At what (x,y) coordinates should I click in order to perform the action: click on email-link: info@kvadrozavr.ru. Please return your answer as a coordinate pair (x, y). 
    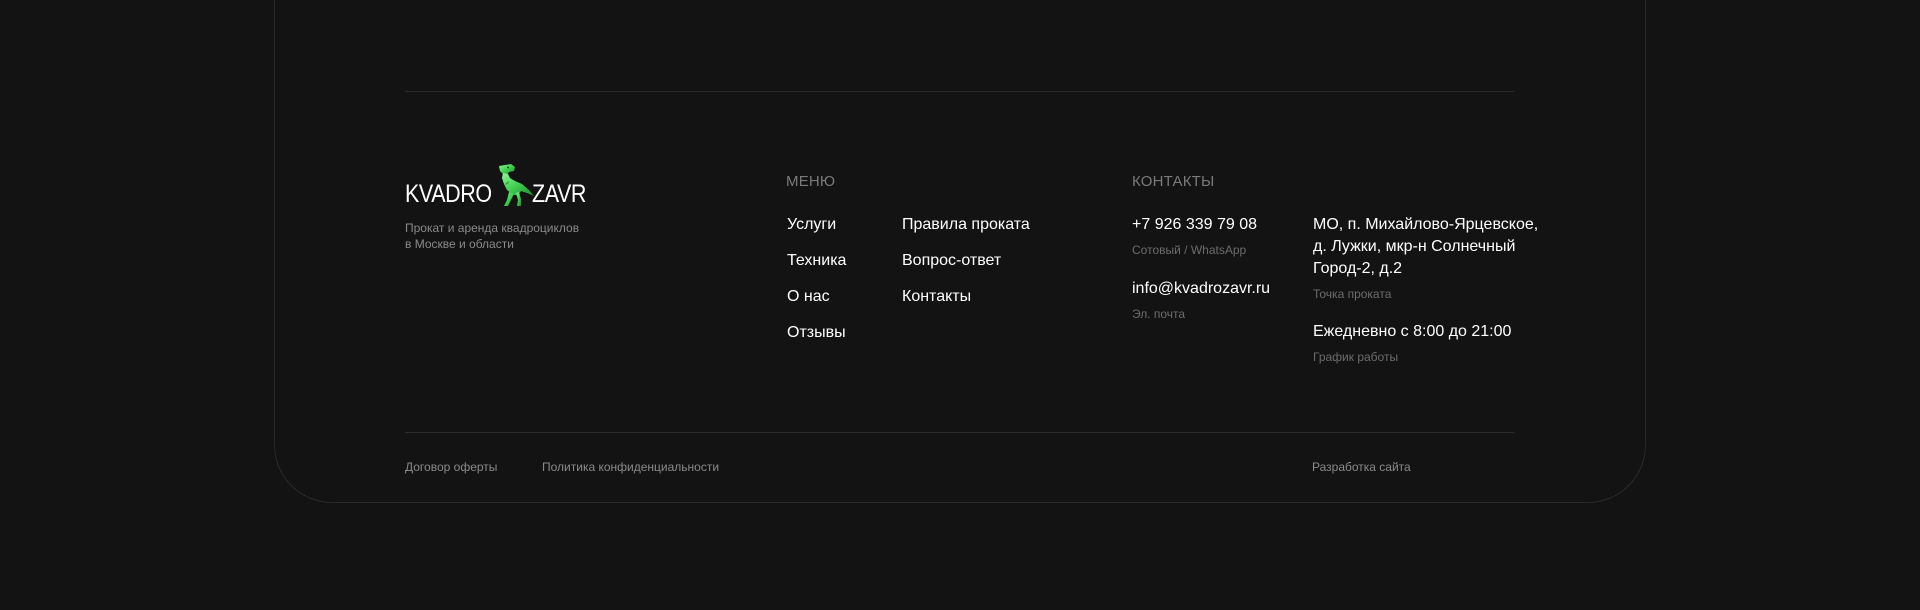
    Looking at the image, I should click on (1201, 289).